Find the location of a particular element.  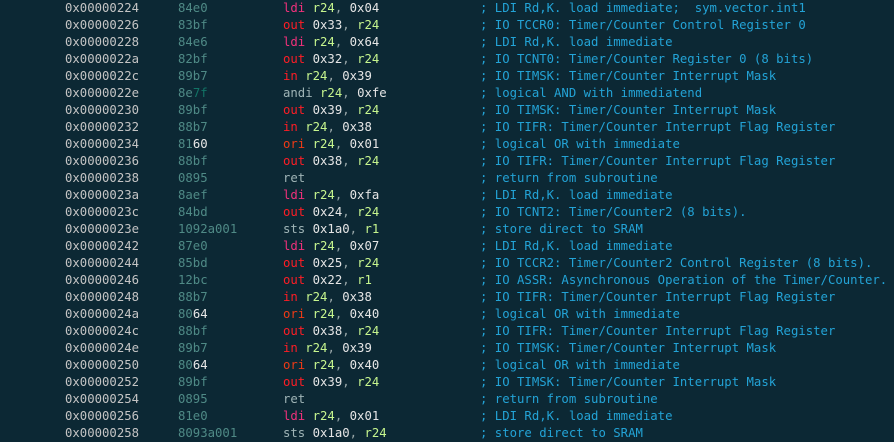

instruction: in r24, 0x38 is located at coordinates (327, 297).